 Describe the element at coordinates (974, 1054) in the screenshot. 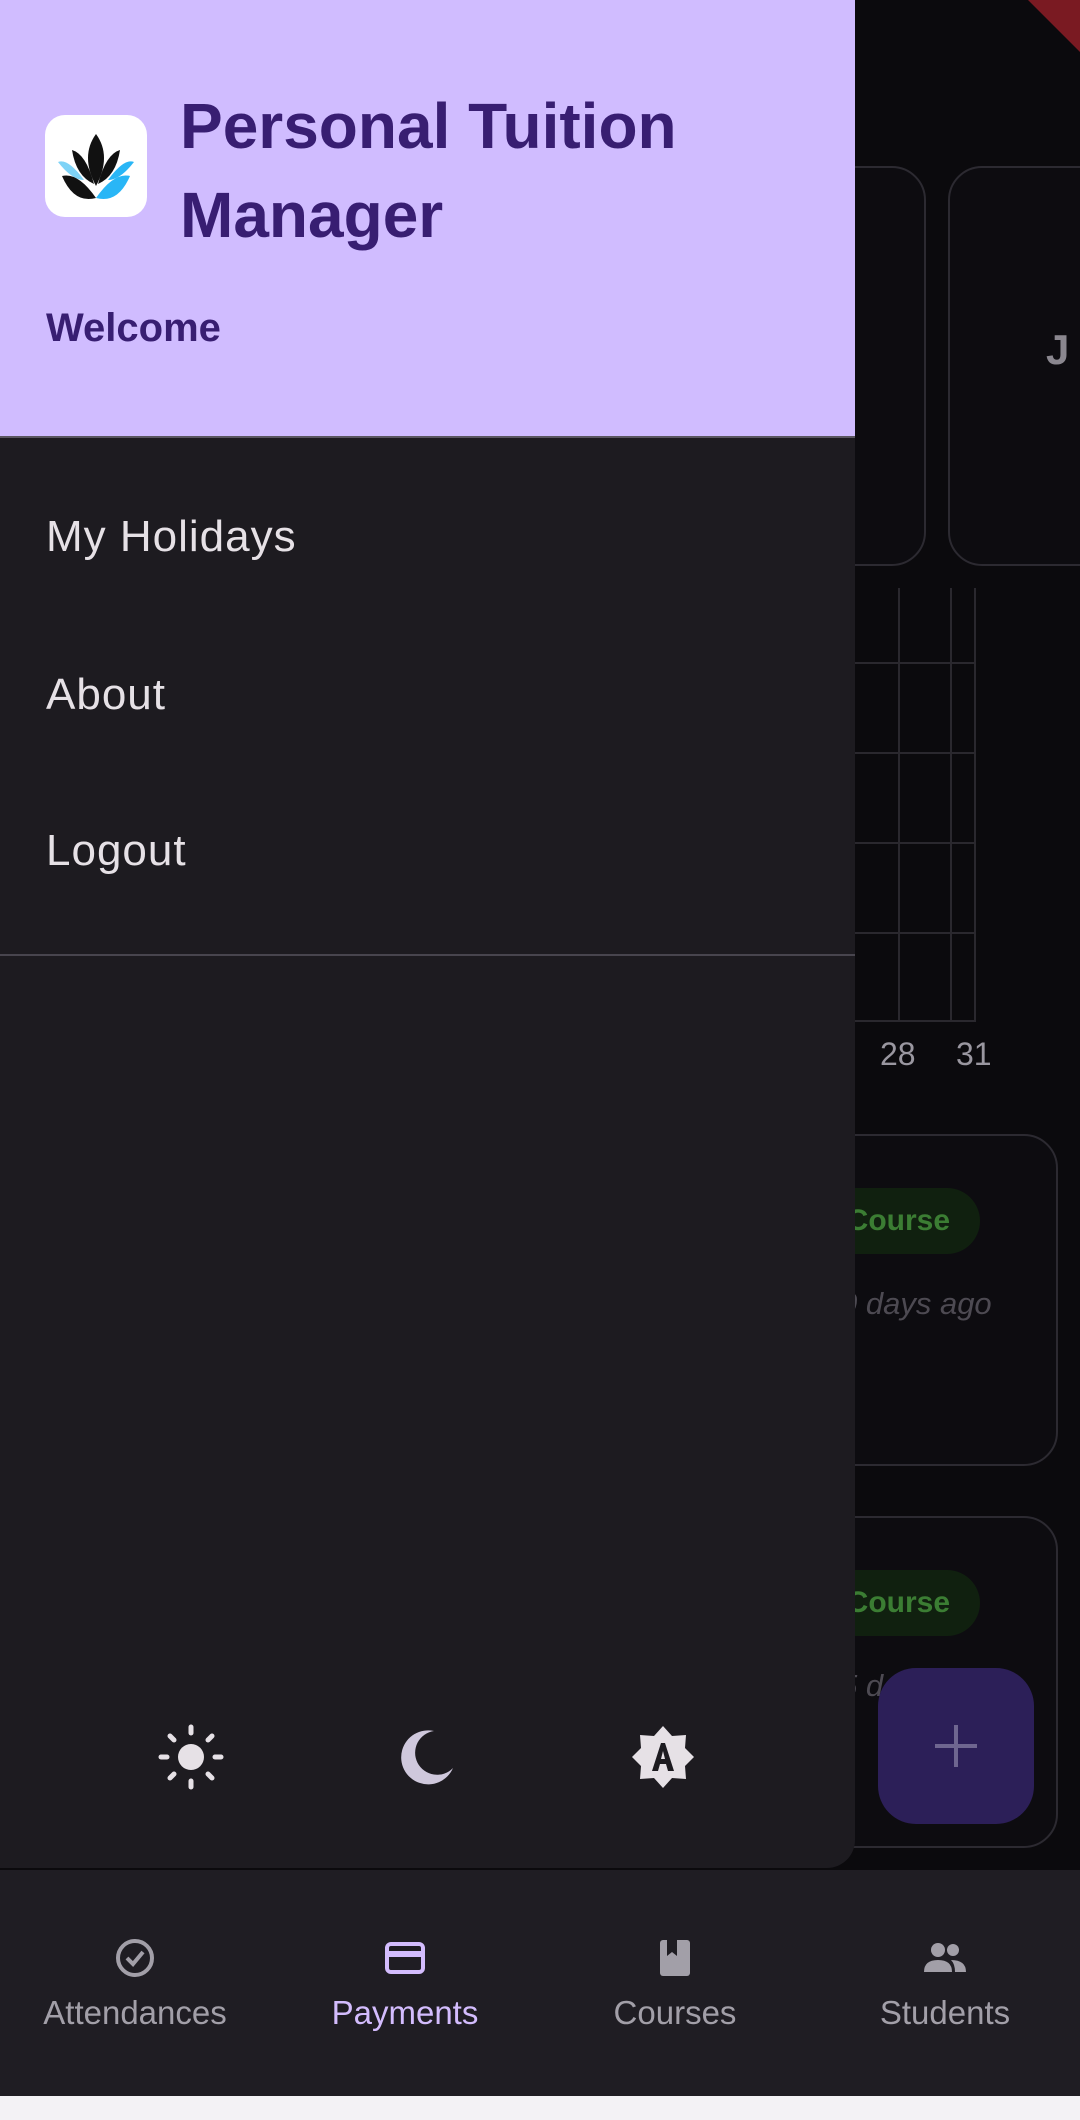

I see `chart-tick-label: 31` at that location.